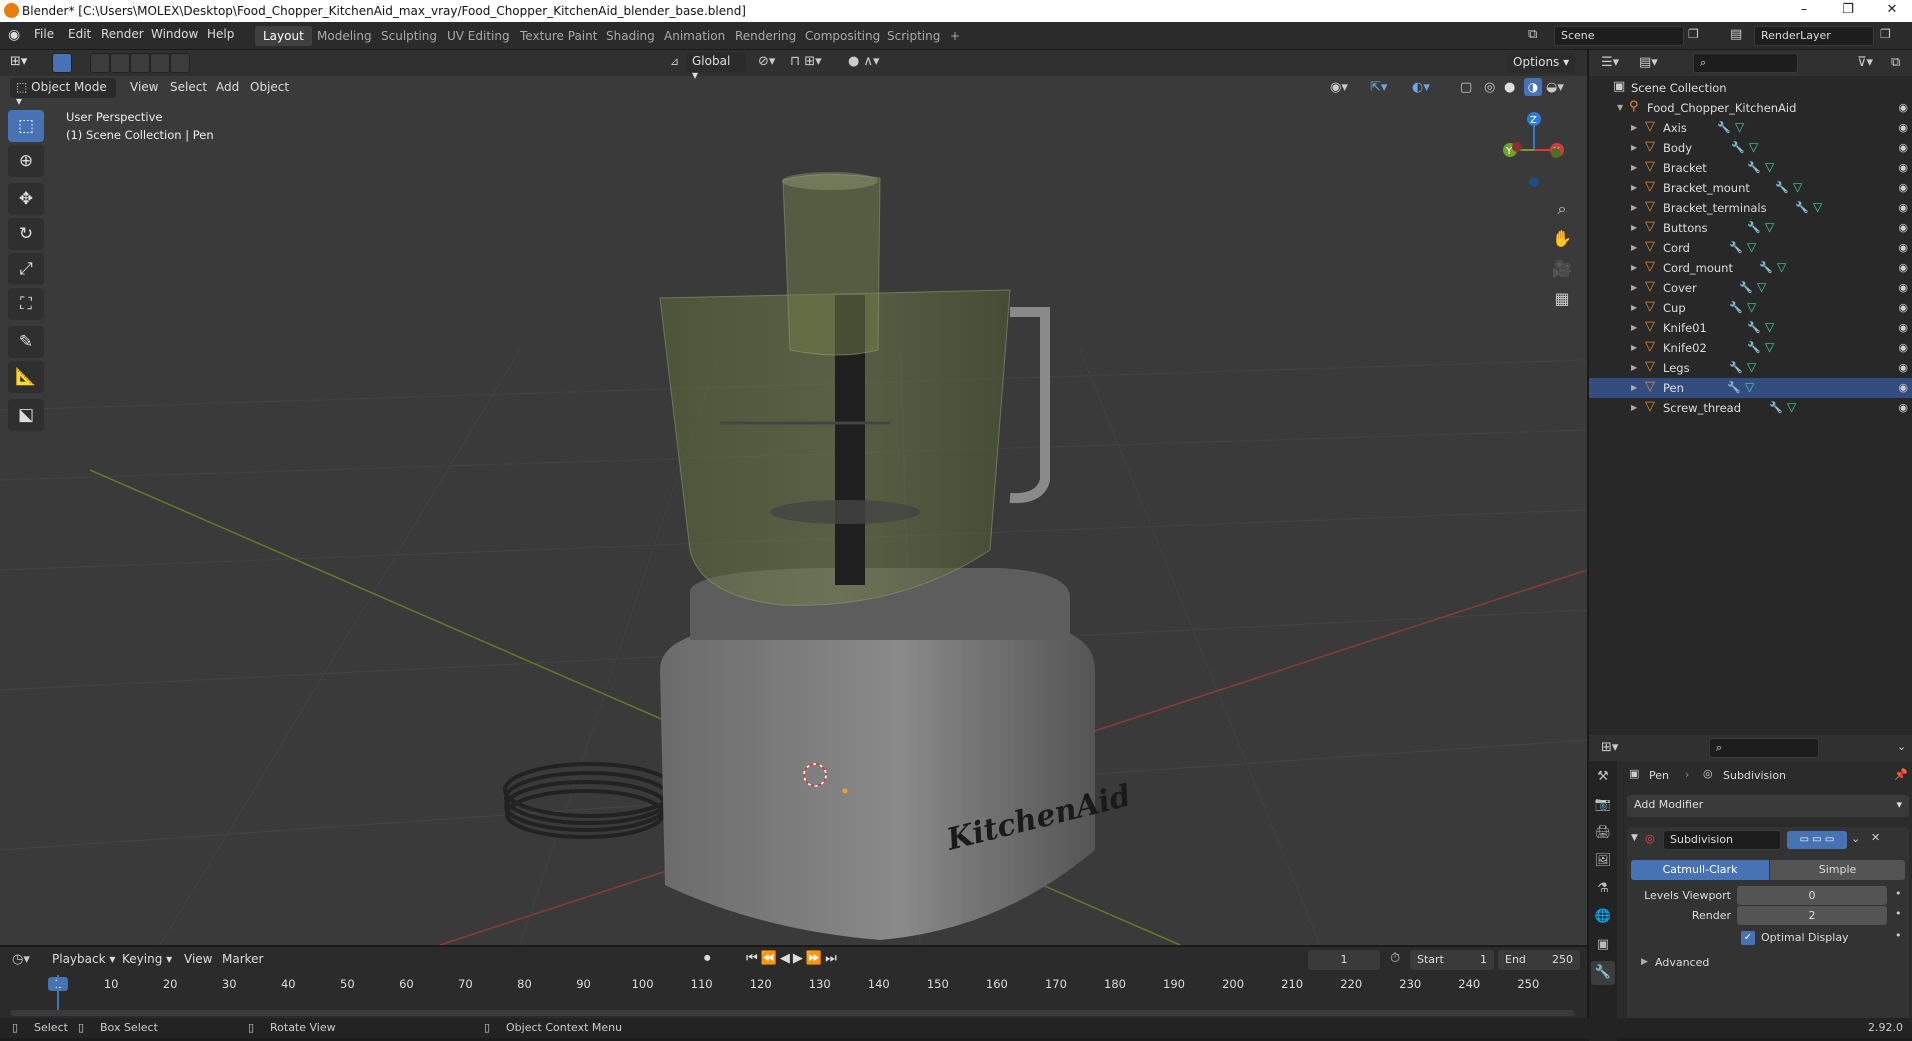 The height and width of the screenshot is (1041, 1912). What do you see at coordinates (1895, 62) in the screenshot?
I see `new-collection-icon: ⧉` at bounding box center [1895, 62].